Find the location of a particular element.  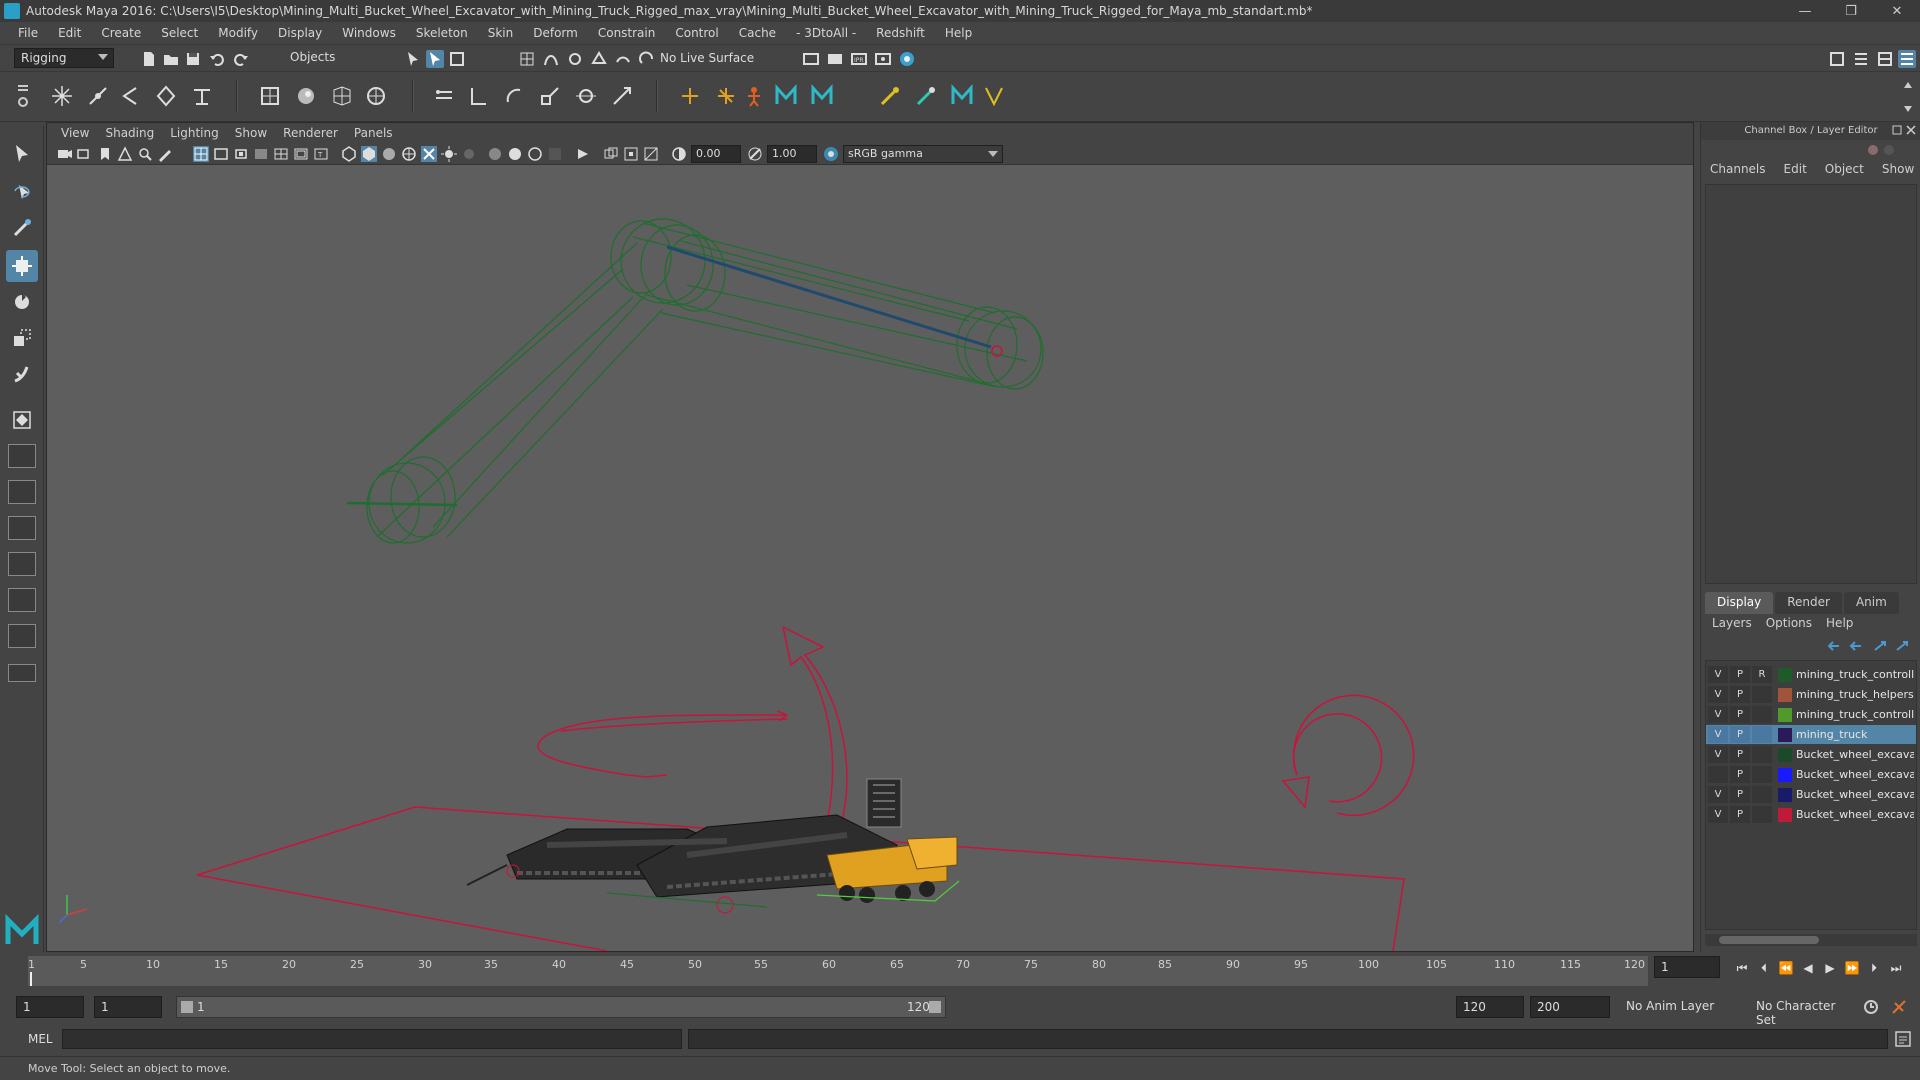

point-constraint-icon is located at coordinates (478, 96).